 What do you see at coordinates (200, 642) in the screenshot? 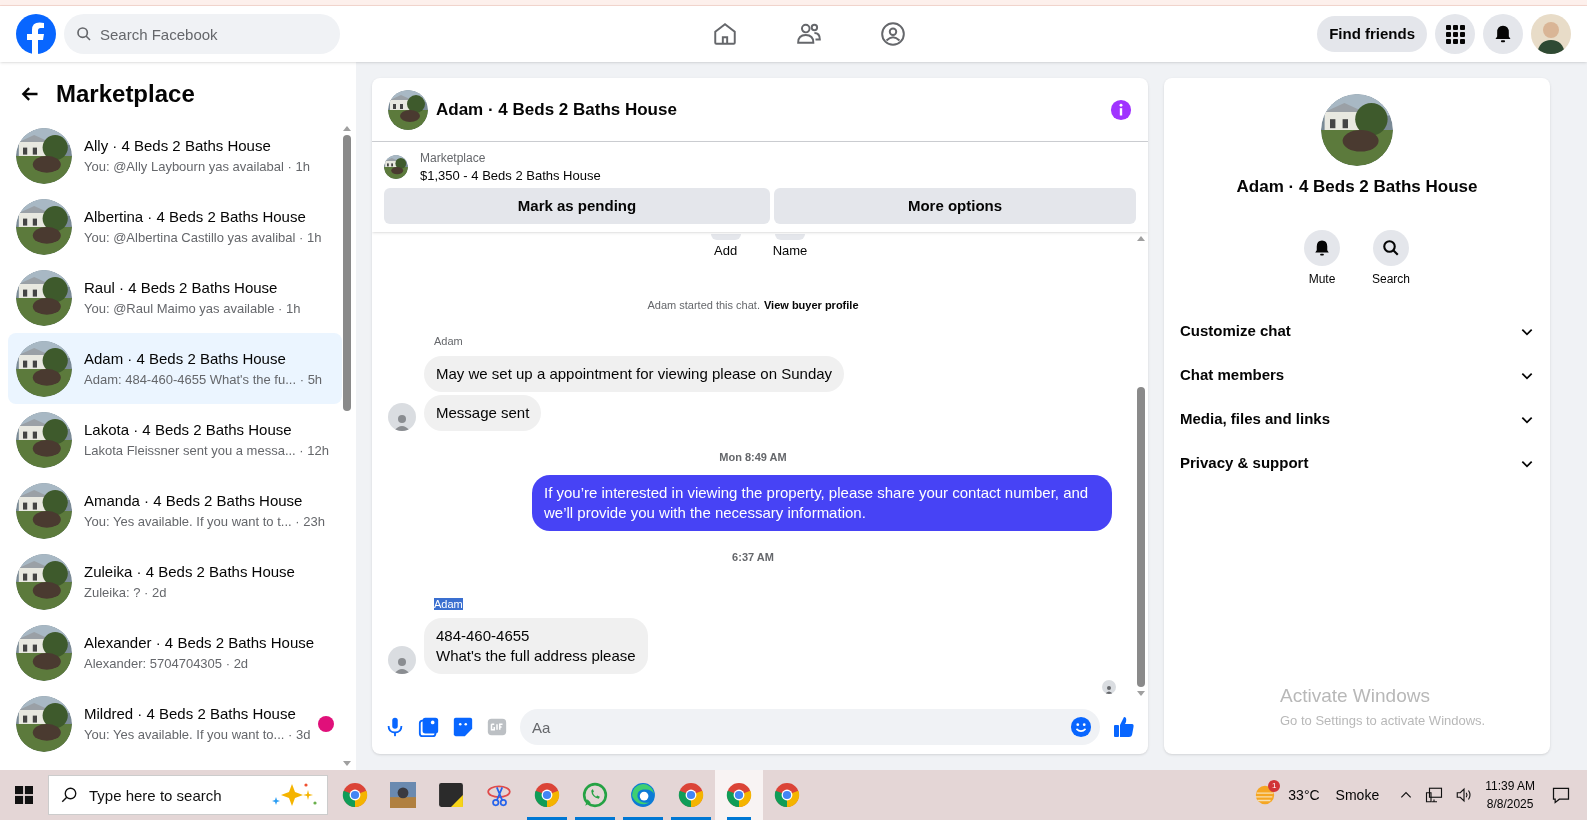
I see `conversation-title: Alexander · 4 Beds 2 Baths House` at bounding box center [200, 642].